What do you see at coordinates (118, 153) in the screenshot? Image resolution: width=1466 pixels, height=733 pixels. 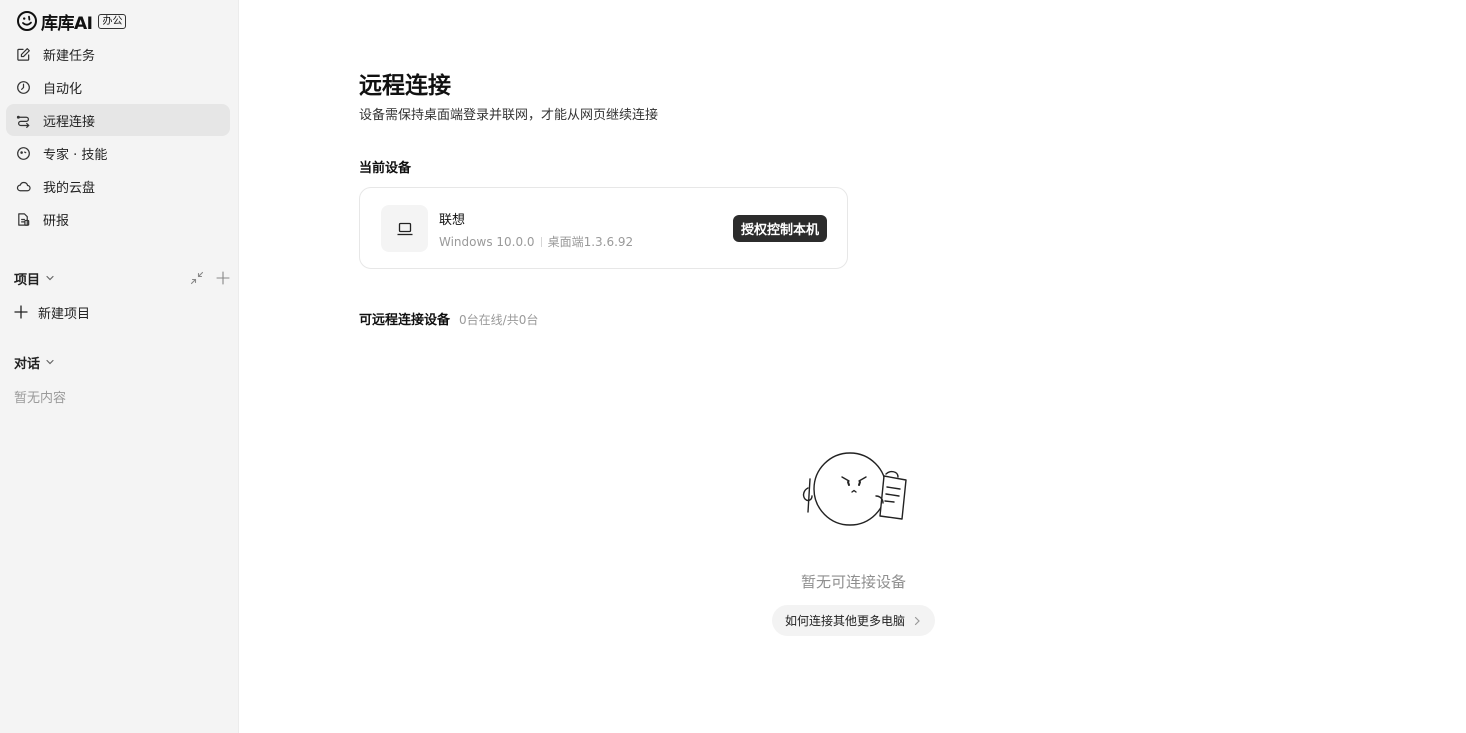 I see `sidebar-item-expert-skills: 专家 · 技能` at bounding box center [118, 153].